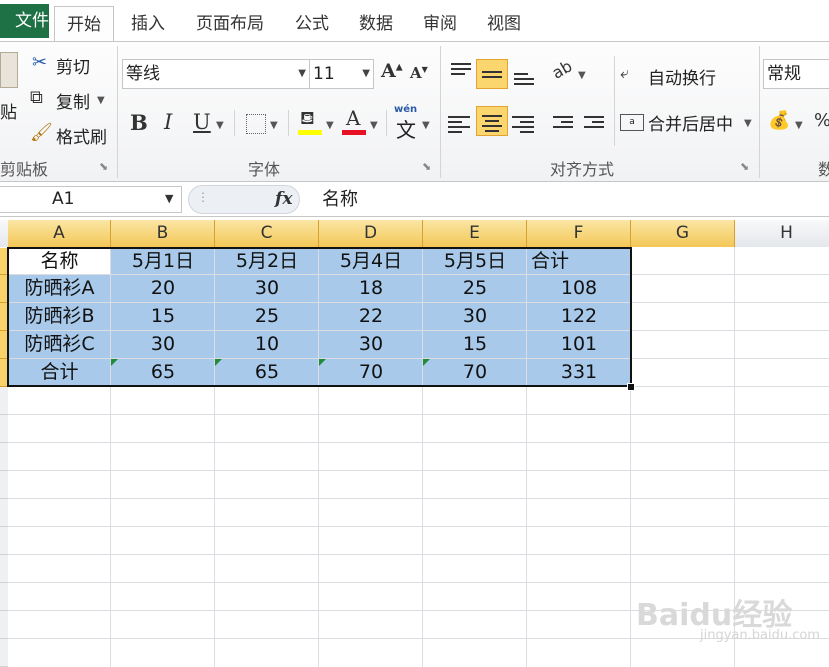 The width and height of the screenshot is (829, 667). What do you see at coordinates (353, 118) in the screenshot?
I see `font-color-icon: A` at bounding box center [353, 118].